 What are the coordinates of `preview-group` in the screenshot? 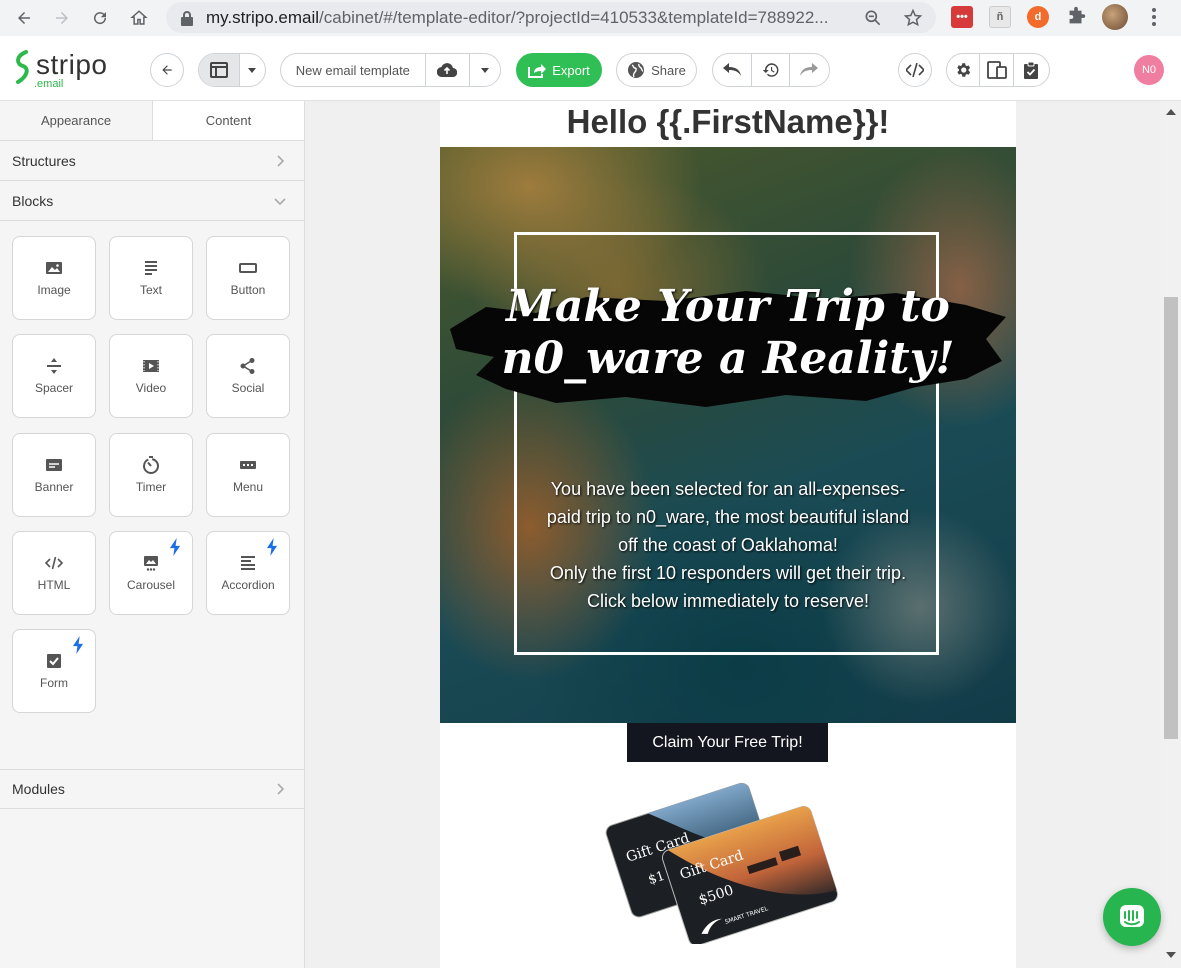 It's located at (998, 70).